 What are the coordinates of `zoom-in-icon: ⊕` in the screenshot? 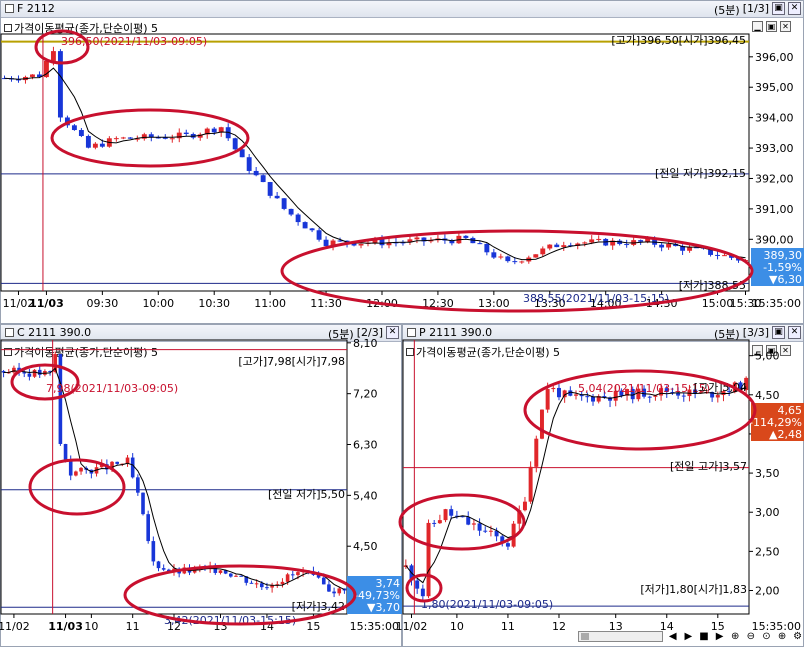 It's located at (735, 636).